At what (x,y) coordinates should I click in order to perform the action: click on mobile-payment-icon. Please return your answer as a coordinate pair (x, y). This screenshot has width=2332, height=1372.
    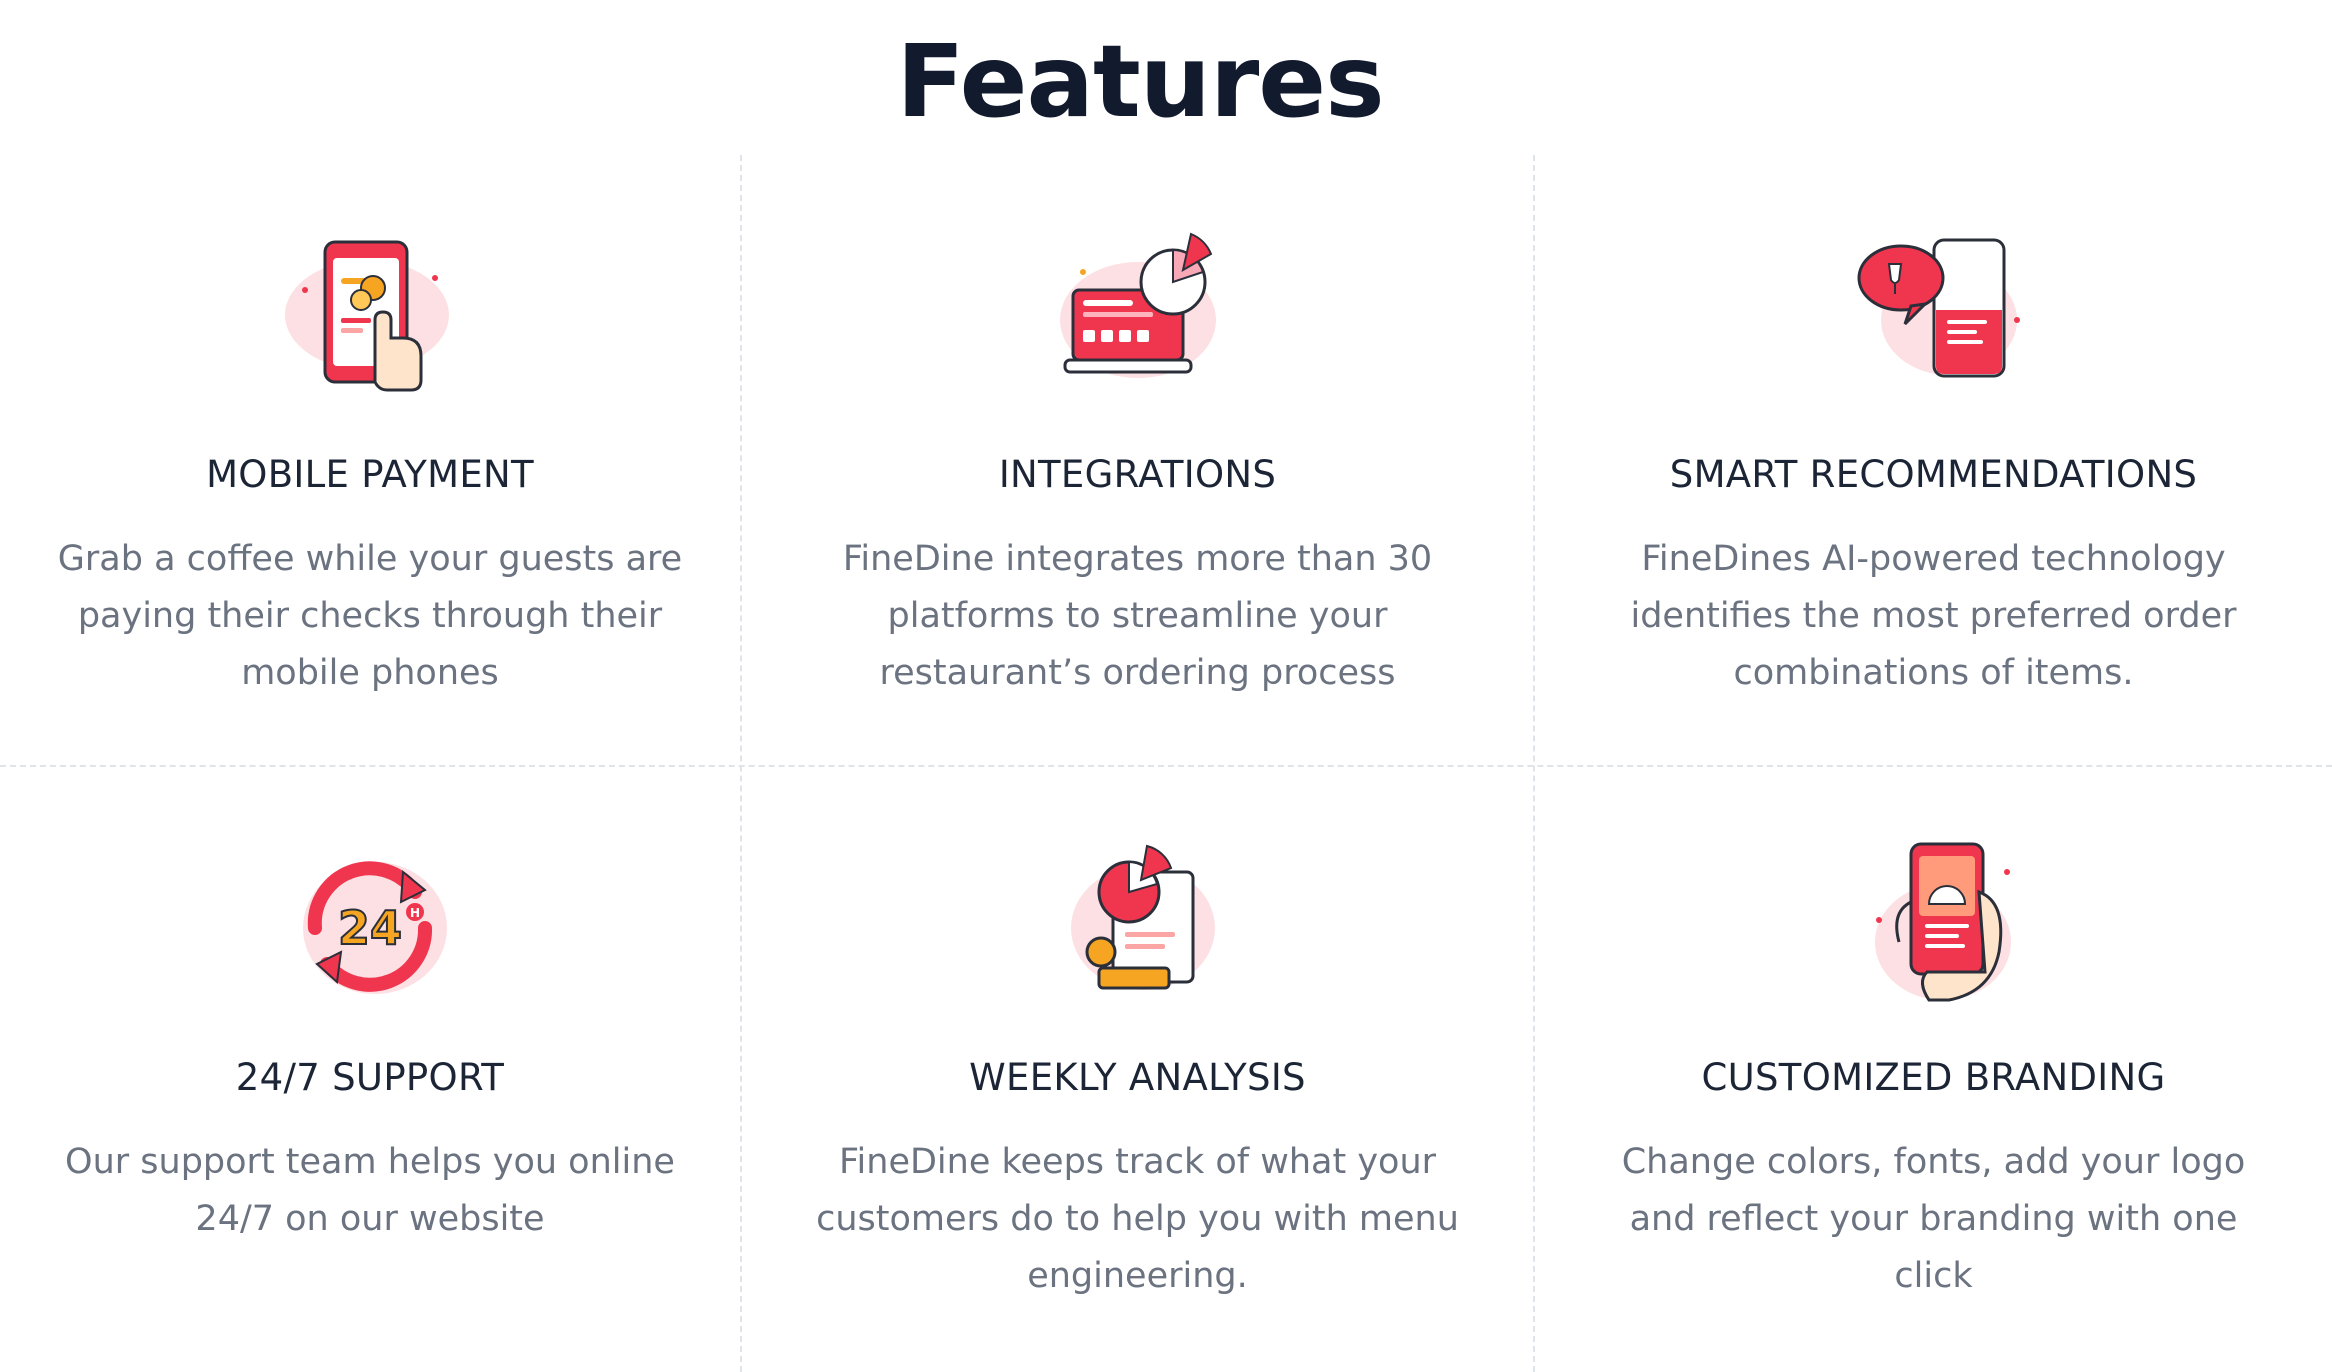
    Looking at the image, I should click on (367, 316).